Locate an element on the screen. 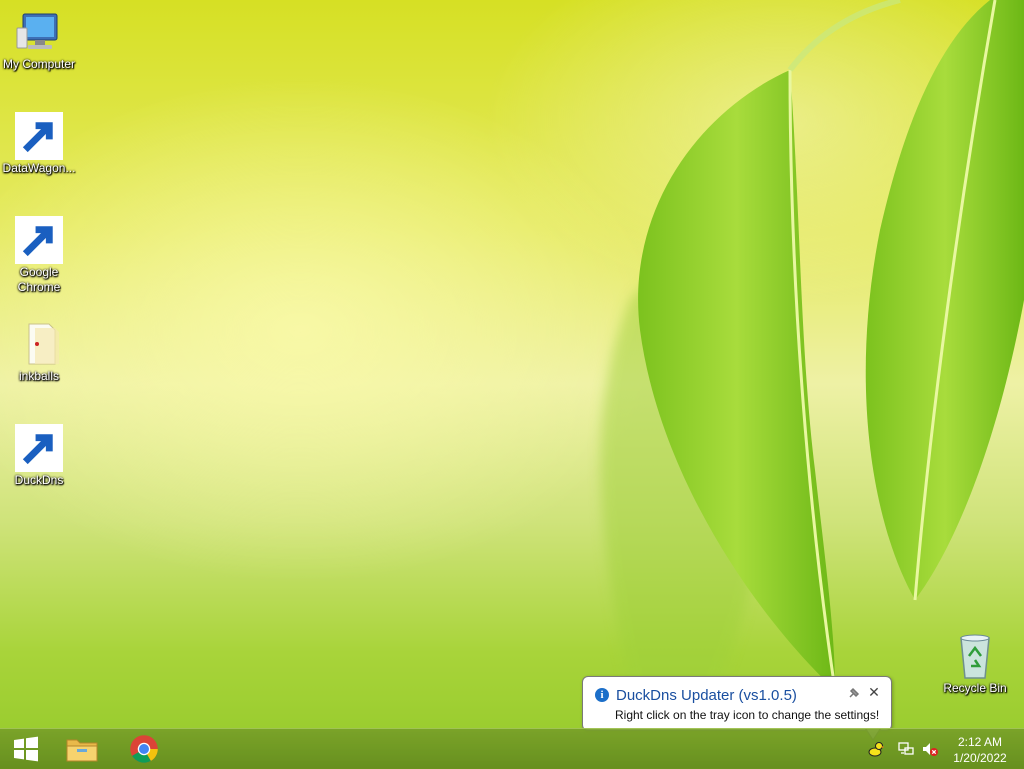  volume-muted-icon is located at coordinates (930, 749).